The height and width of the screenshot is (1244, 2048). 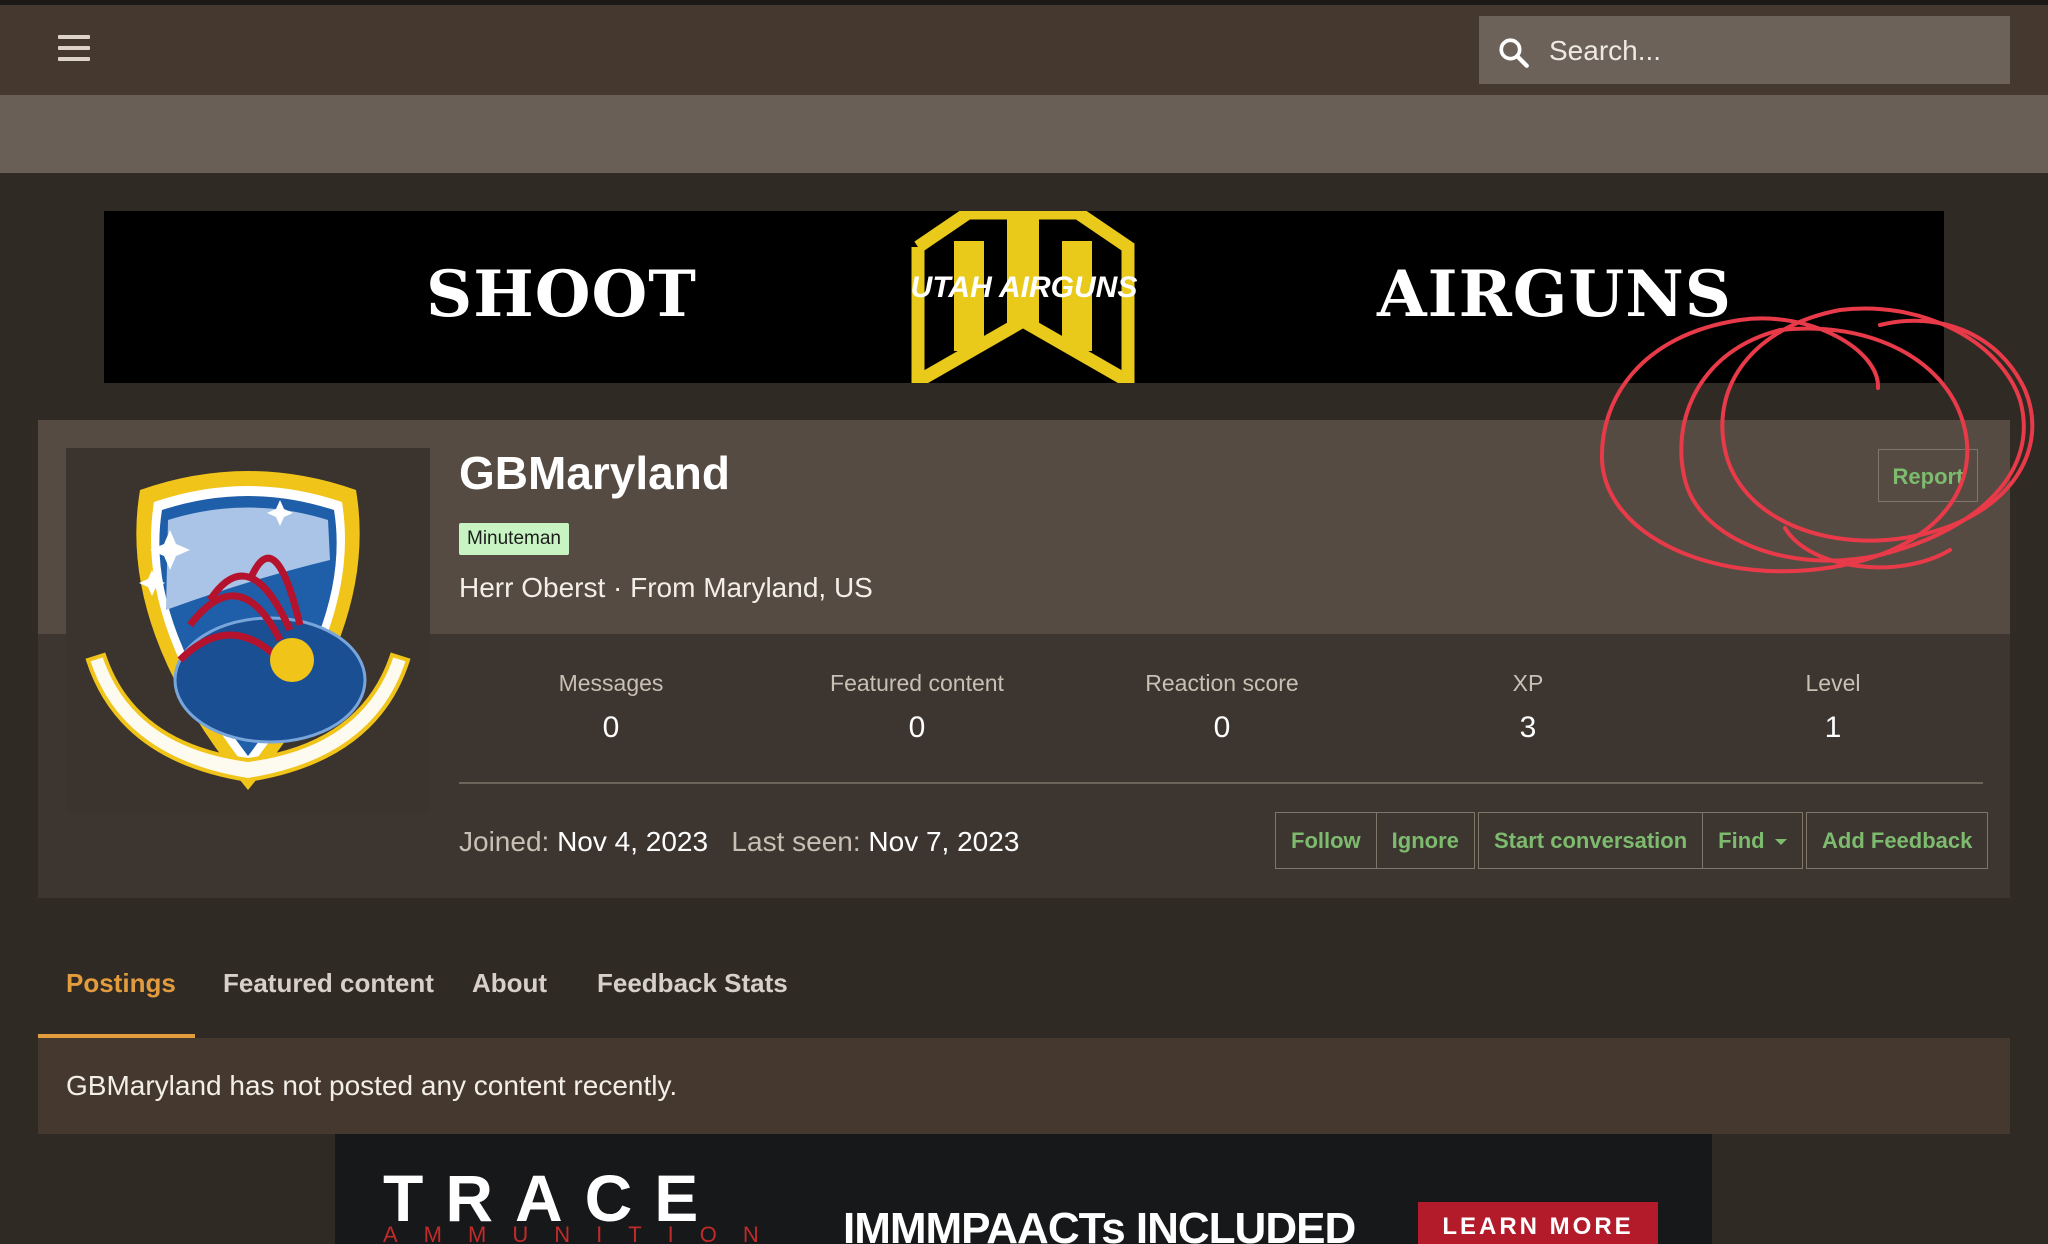 What do you see at coordinates (509, 994) in the screenshot?
I see `tab-about: About` at bounding box center [509, 994].